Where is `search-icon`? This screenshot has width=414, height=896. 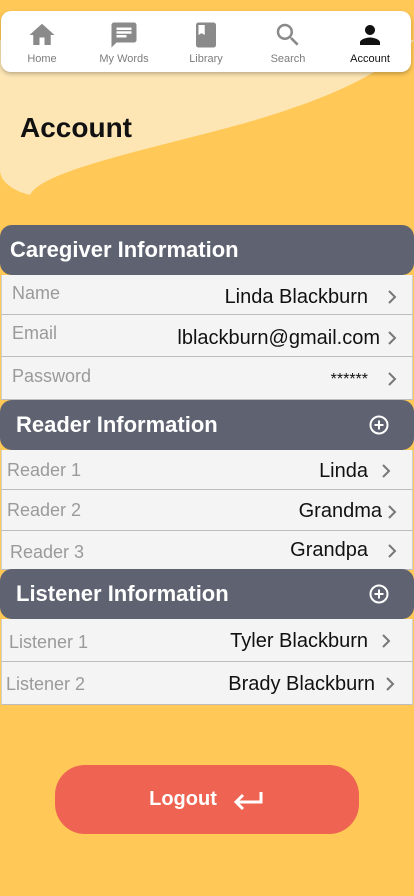
search-icon is located at coordinates (287, 34).